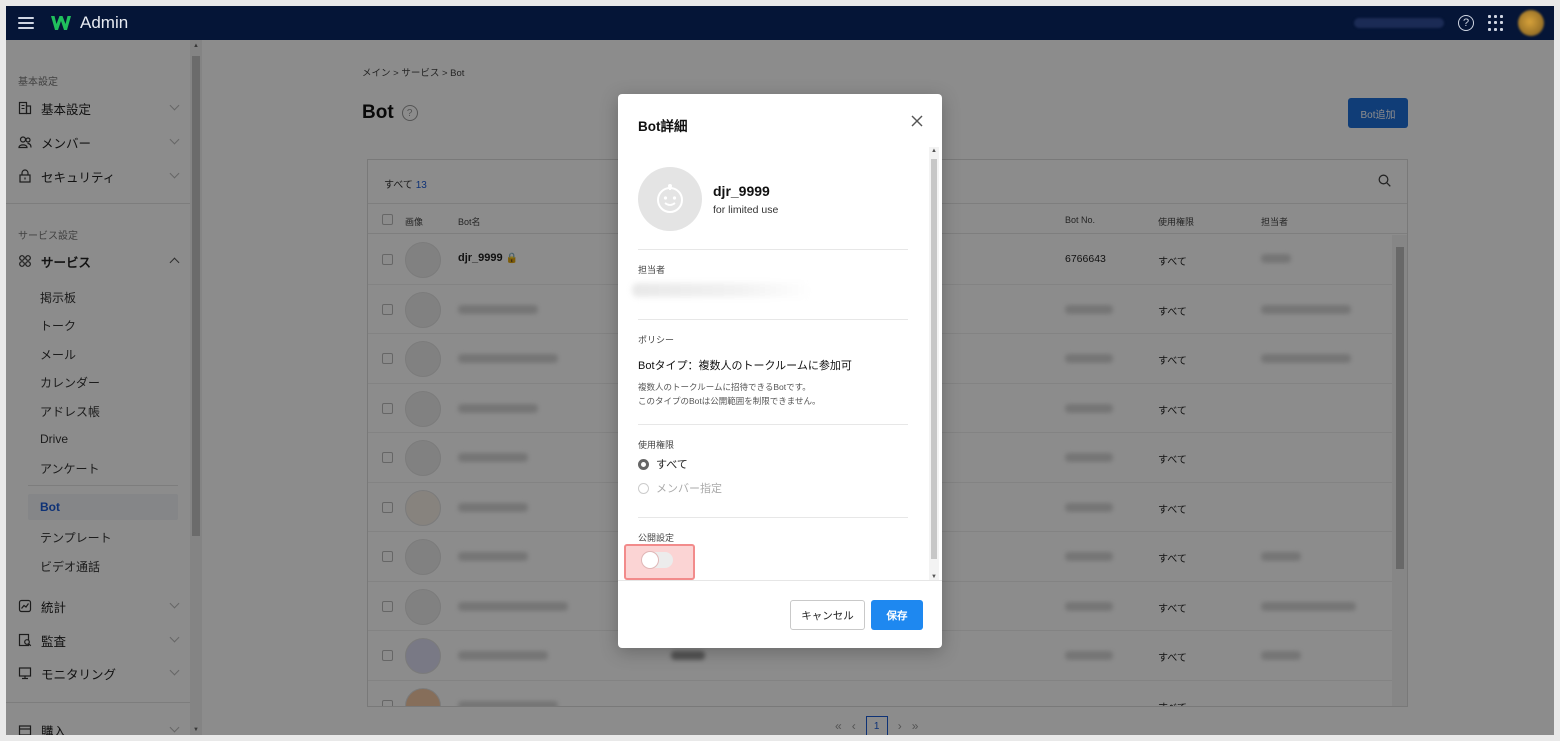 The height and width of the screenshot is (741, 1560). I want to click on permission-option-members: メンバー指定, so click(680, 488).